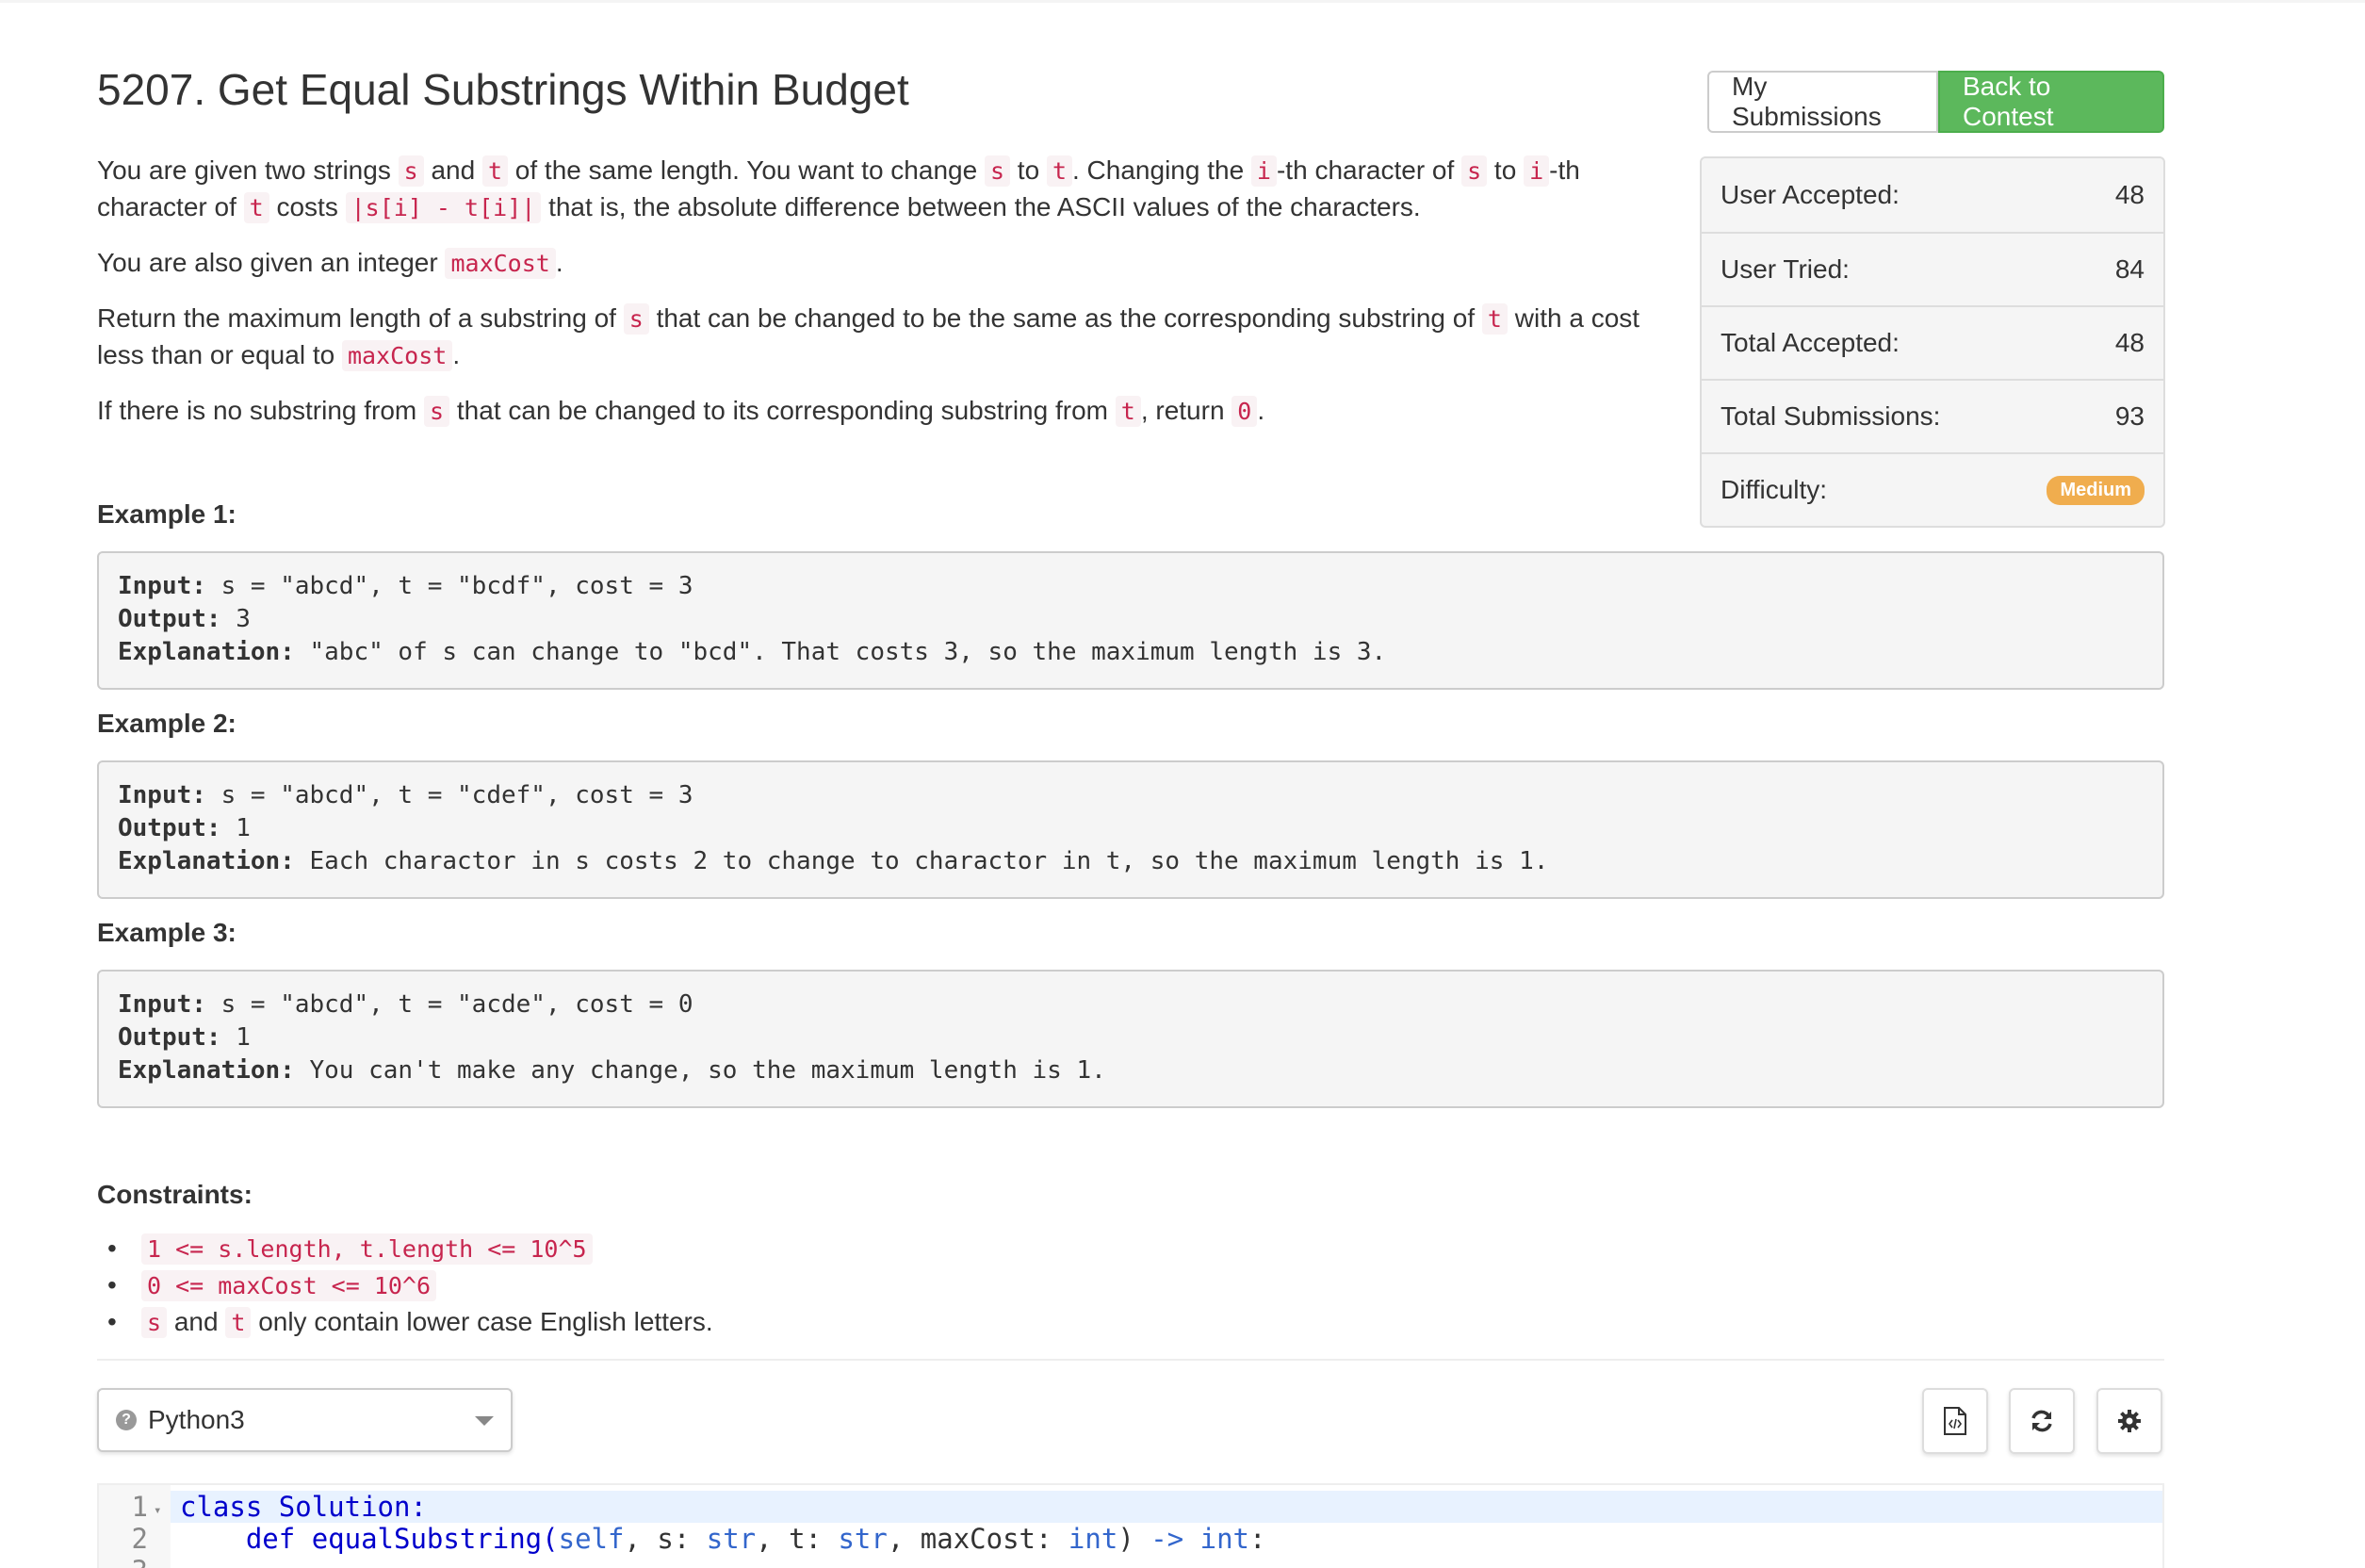 This screenshot has height=1568, width=2365. Describe the element at coordinates (139, 1507) in the screenshot. I see `line-number: 1` at that location.